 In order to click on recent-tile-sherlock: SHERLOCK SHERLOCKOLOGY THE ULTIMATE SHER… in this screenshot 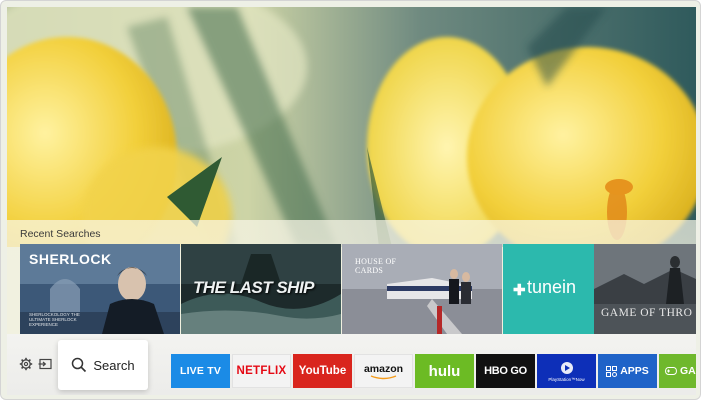, I will do `click(100, 289)`.